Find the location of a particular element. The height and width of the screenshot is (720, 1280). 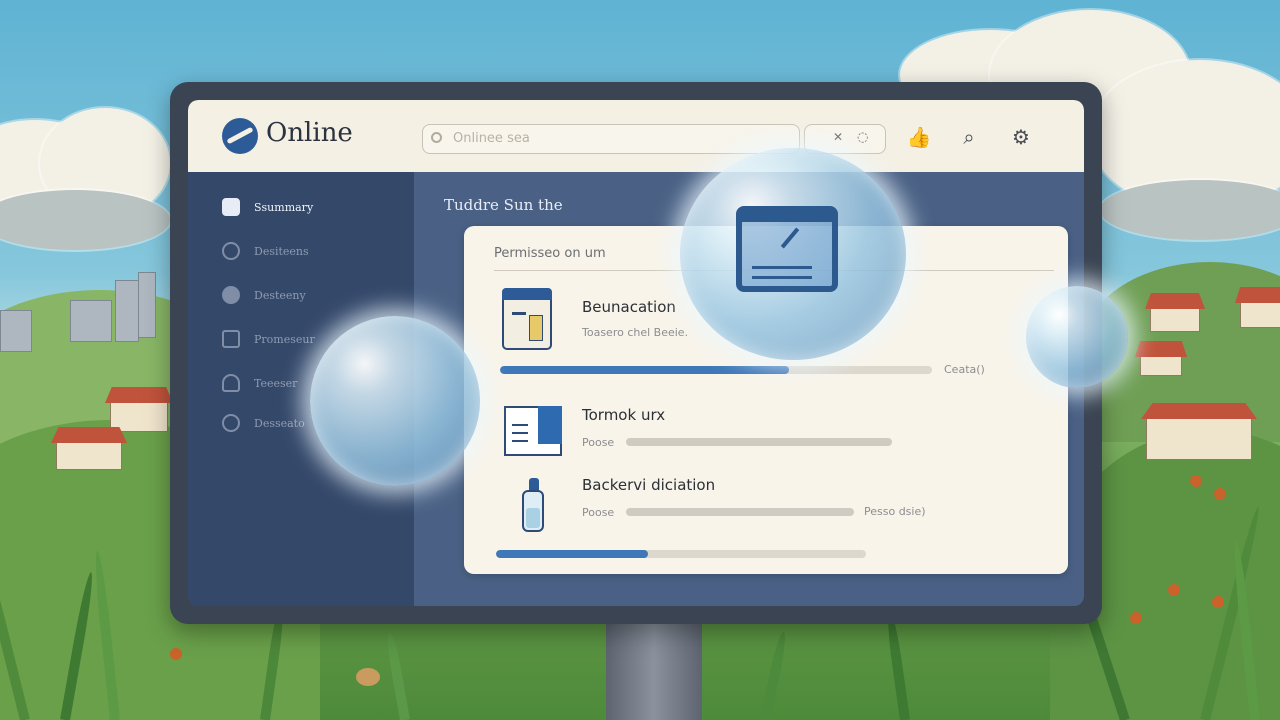

sidebar-item-label: Desiteens is located at coordinates (281, 251).